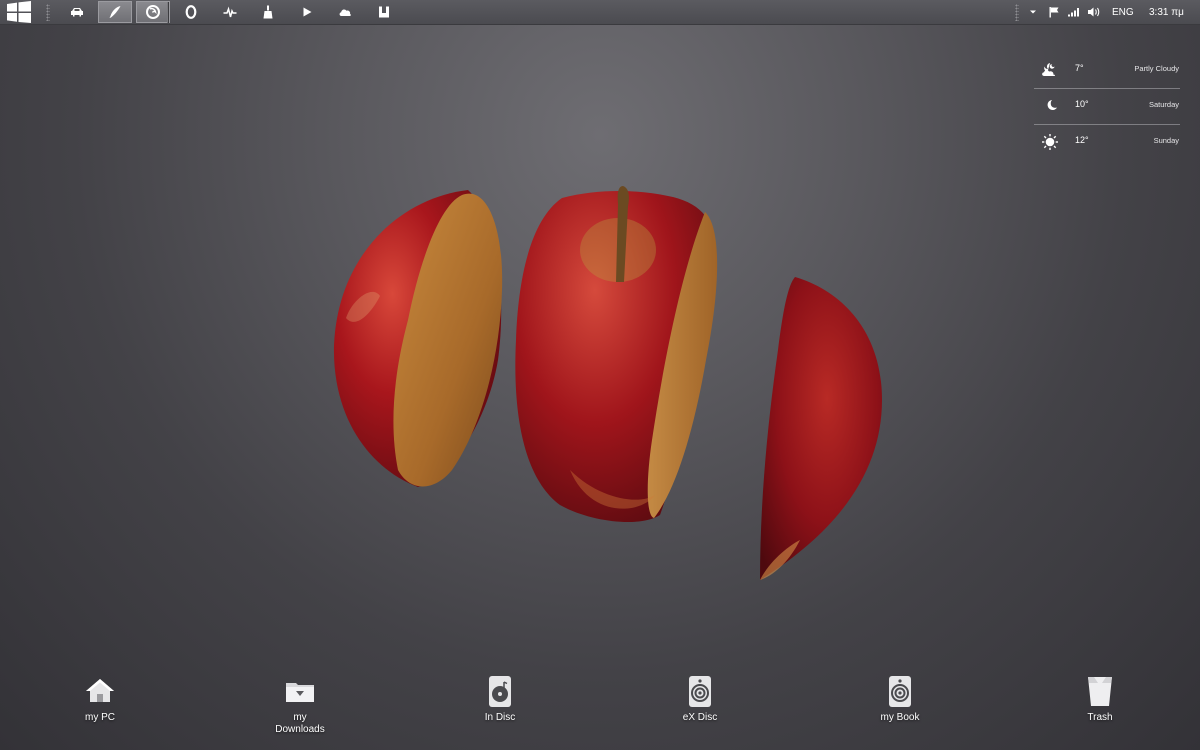  I want to click on desktop-icon-label: Trash, so click(1100, 717).